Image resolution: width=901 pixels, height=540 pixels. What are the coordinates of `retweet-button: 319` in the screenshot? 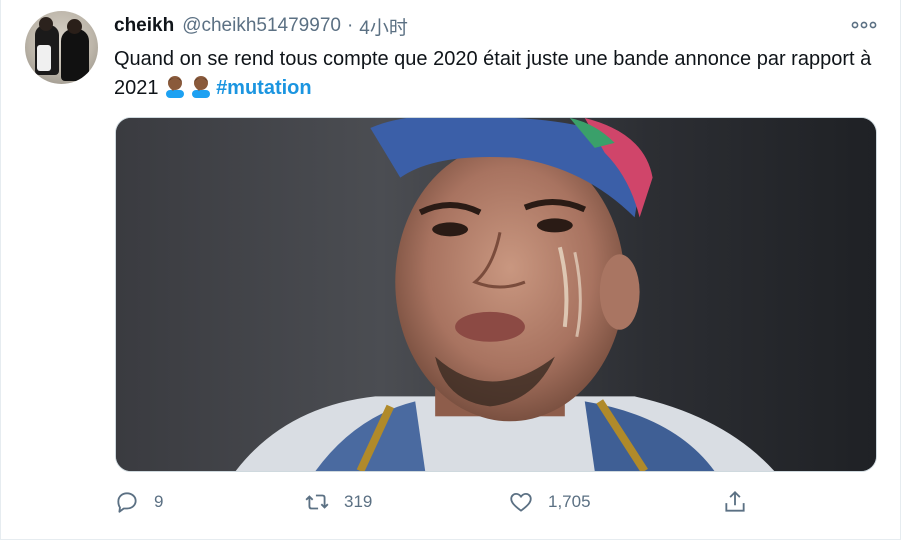 It's located at (338, 502).